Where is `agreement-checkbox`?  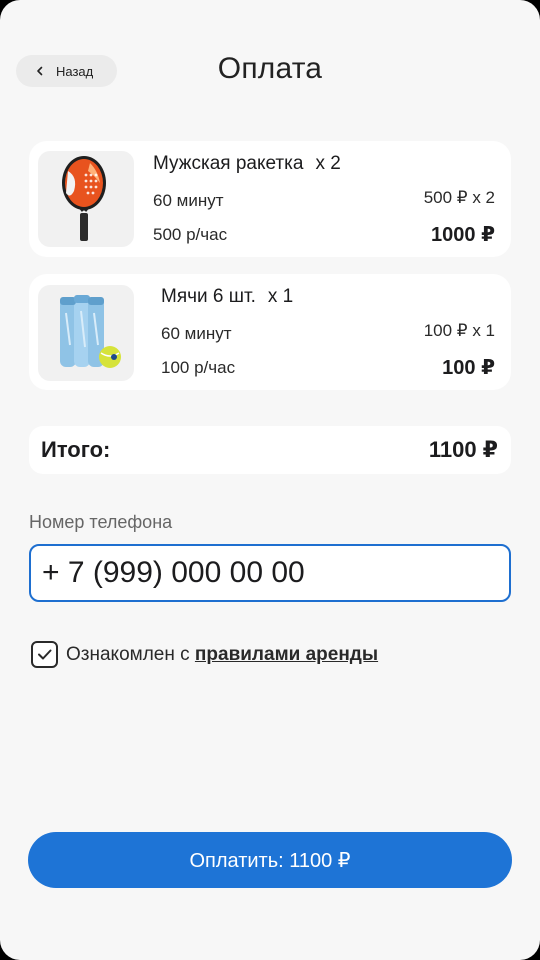
agreement-checkbox is located at coordinates (44, 654).